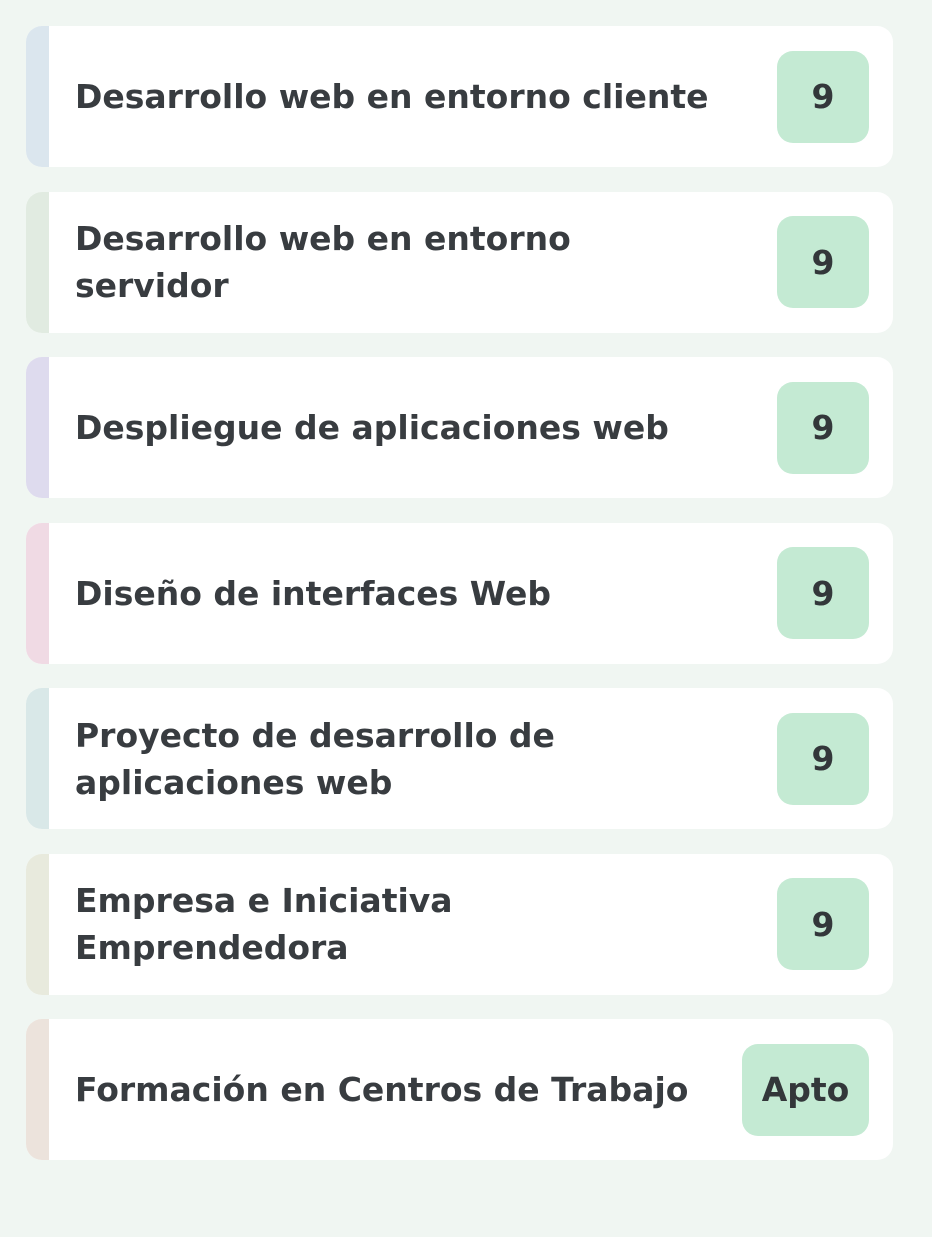 Image resolution: width=932 pixels, height=1237 pixels. What do you see at coordinates (382, 1089) in the screenshot?
I see `subject-name: Formación en Centros de Trabajo` at bounding box center [382, 1089].